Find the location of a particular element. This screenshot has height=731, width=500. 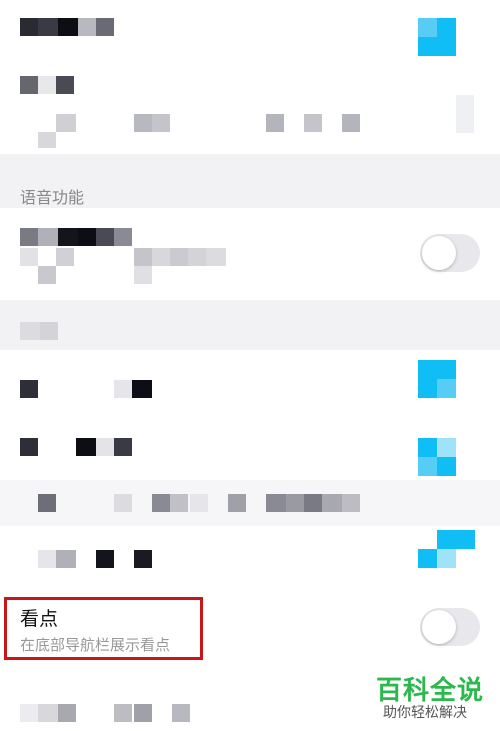

kandian-toggle is located at coordinates (450, 627).